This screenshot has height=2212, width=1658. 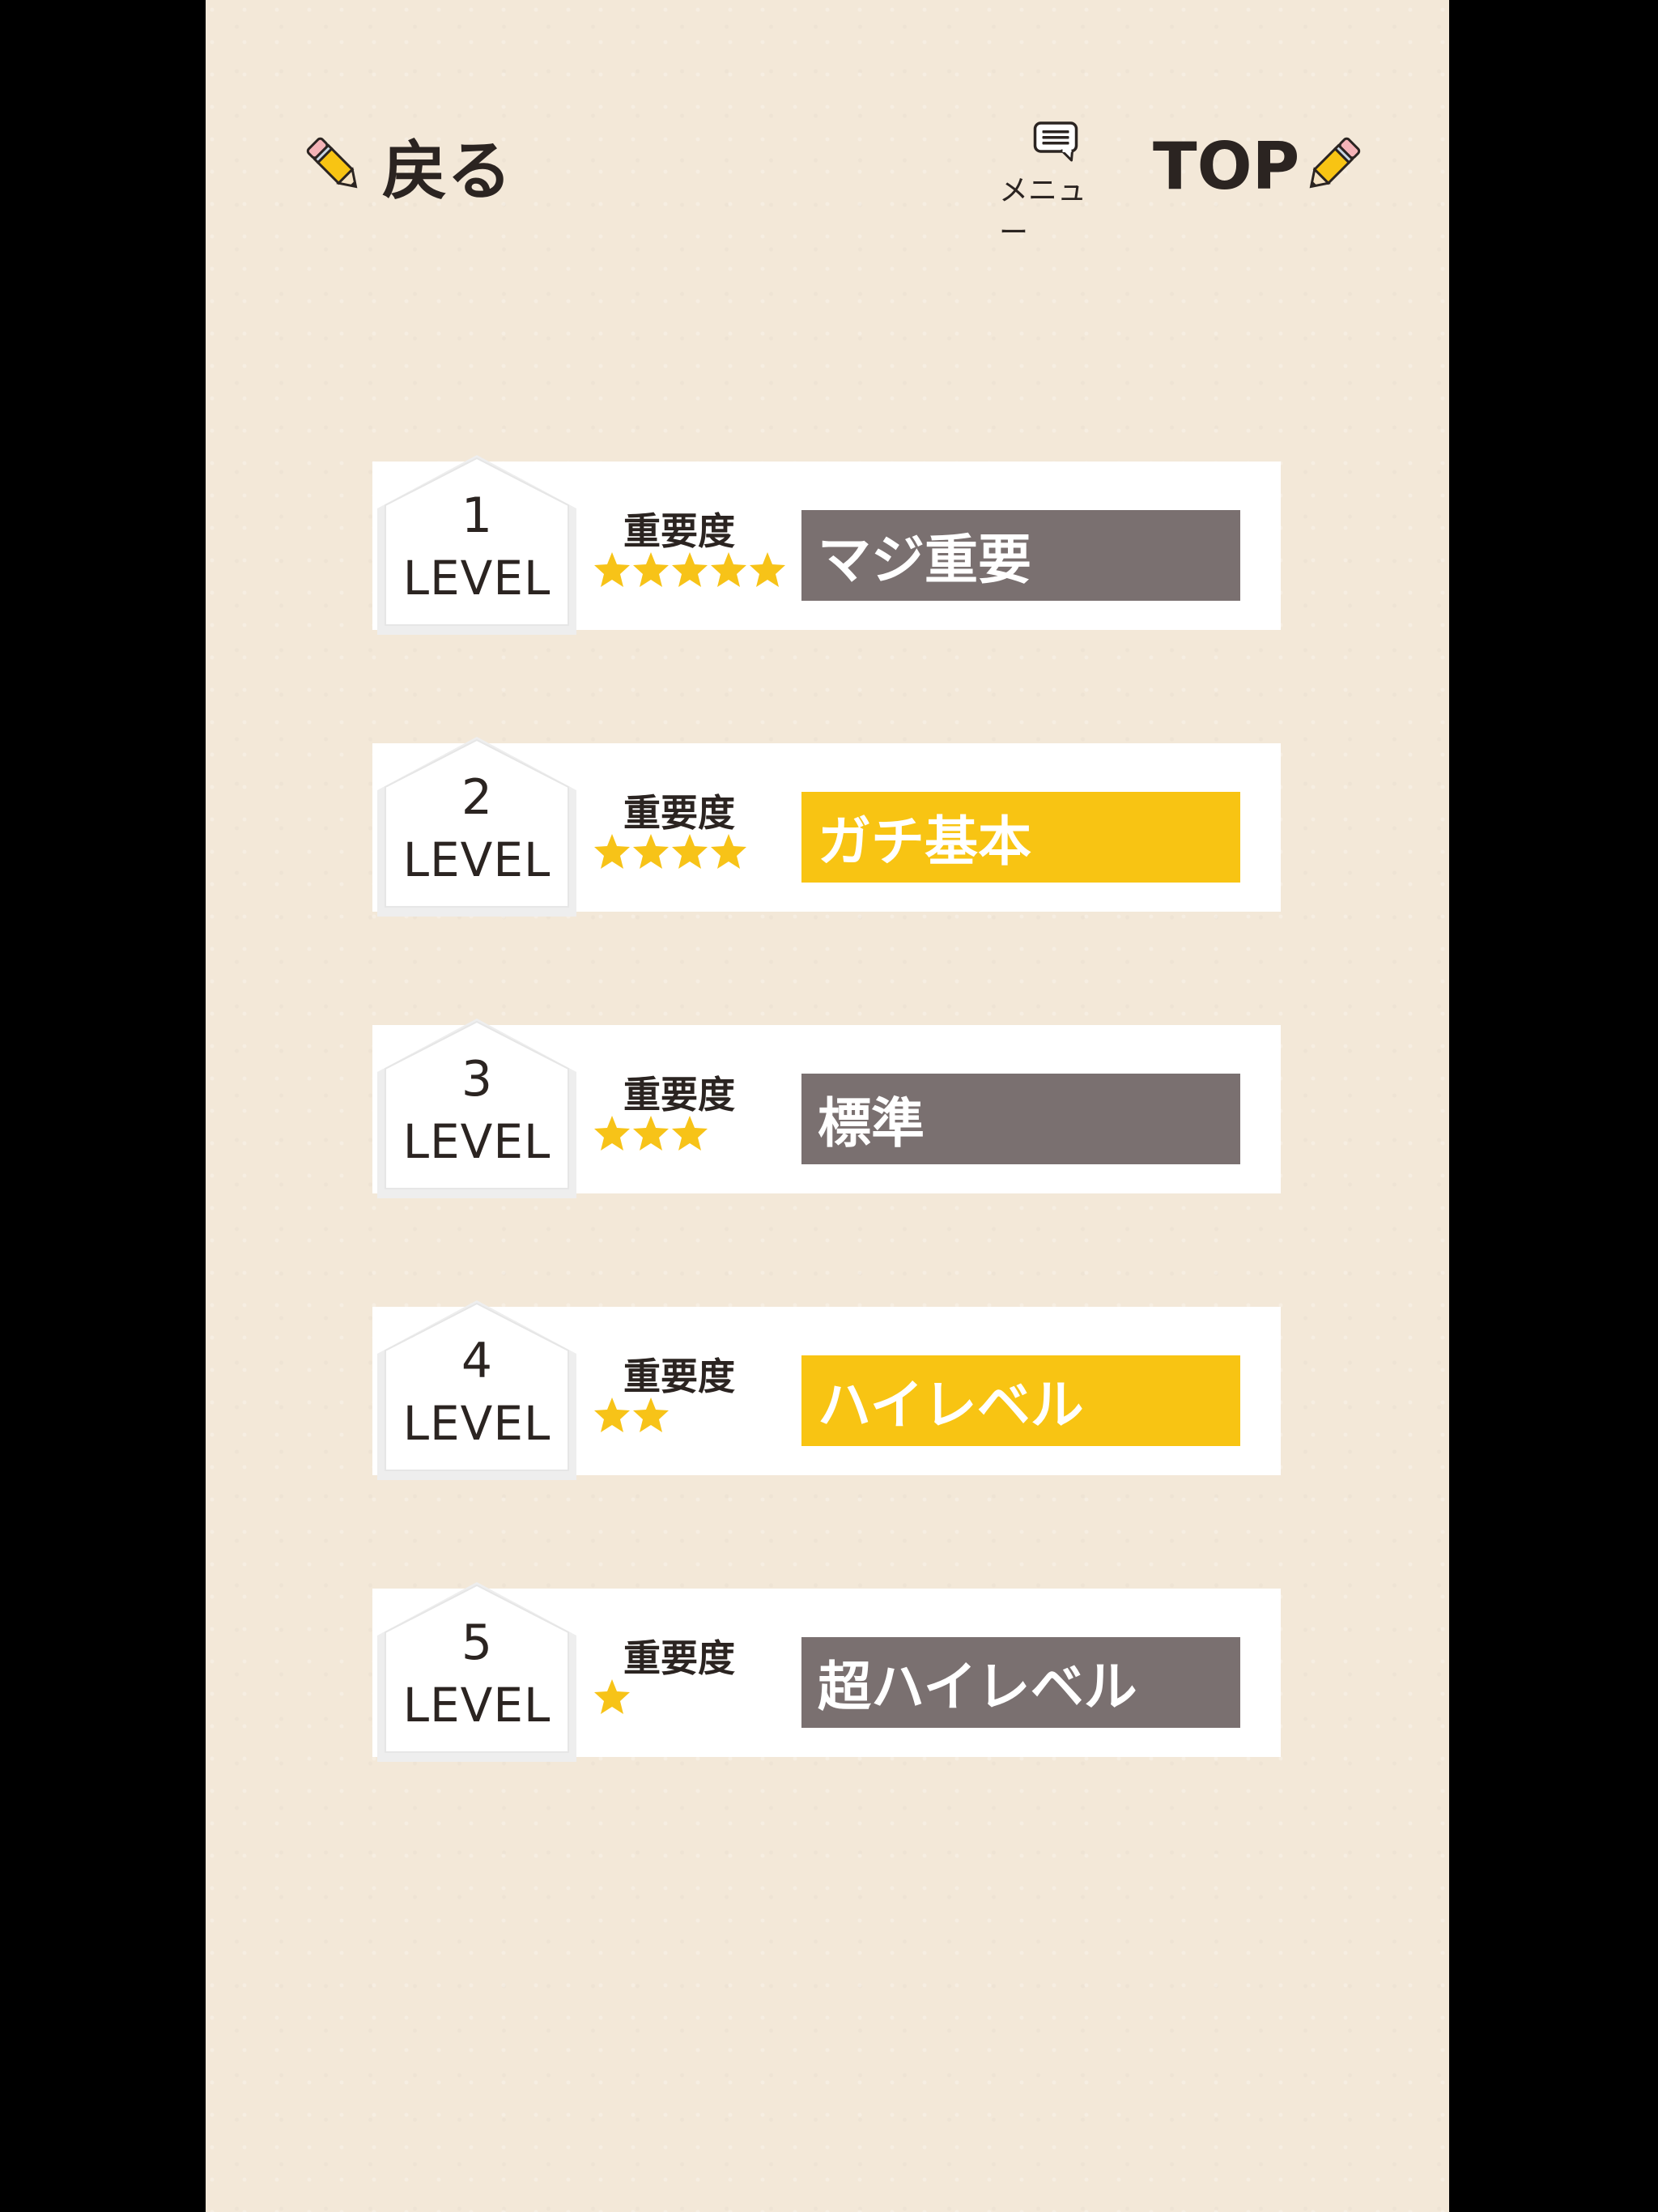 I want to click on level-card-5: 5 LEVEL 重要度 超ハイレベル, so click(x=826, y=1672).